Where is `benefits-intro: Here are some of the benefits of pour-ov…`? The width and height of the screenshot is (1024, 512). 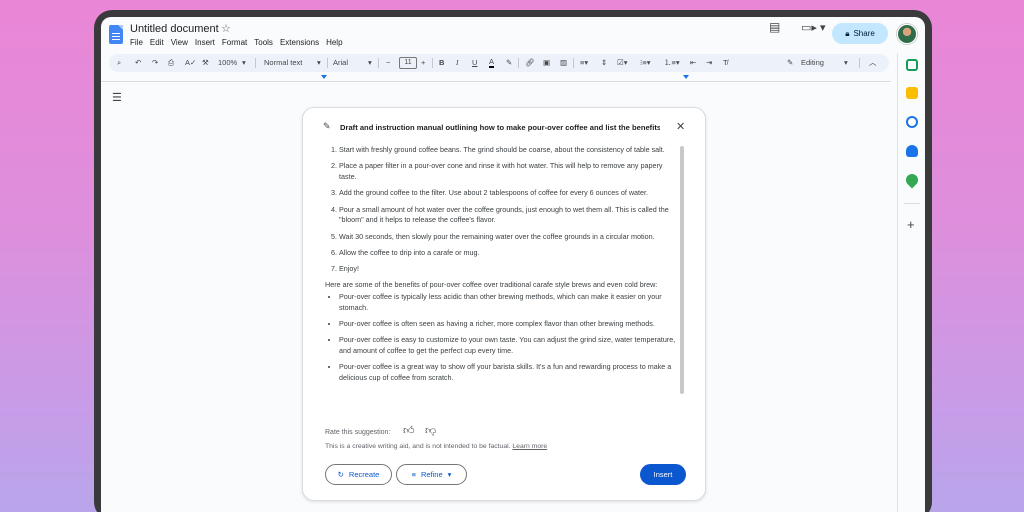
benefits-intro: Here are some of the benefits of pour-ov… is located at coordinates (491, 285).